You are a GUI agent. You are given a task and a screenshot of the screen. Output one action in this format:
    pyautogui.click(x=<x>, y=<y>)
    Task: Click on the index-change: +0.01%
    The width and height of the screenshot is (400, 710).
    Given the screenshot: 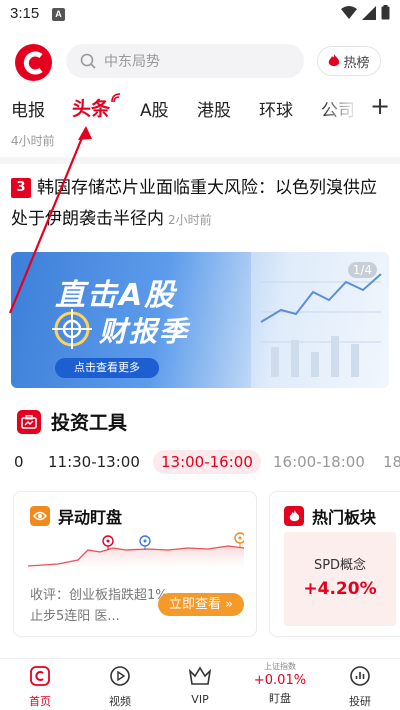 What is the action you would take?
    pyautogui.click(x=280, y=680)
    